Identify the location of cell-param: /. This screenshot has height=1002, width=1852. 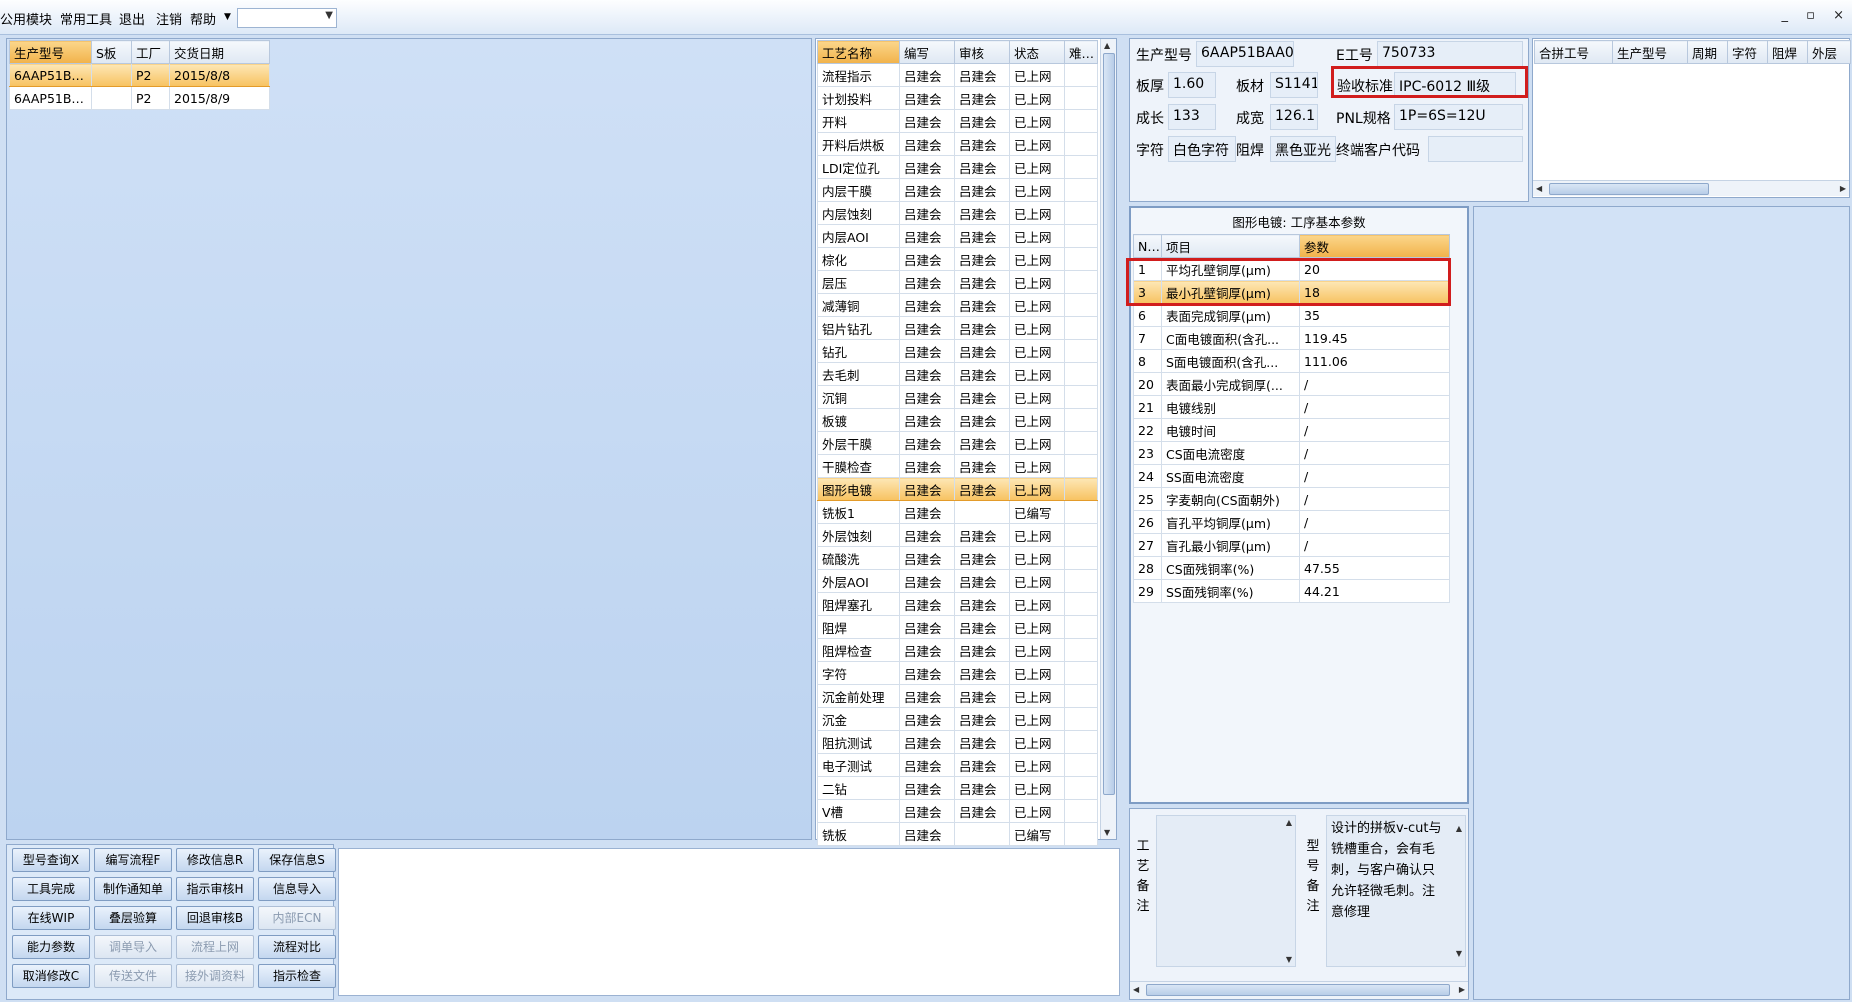
(1374, 430).